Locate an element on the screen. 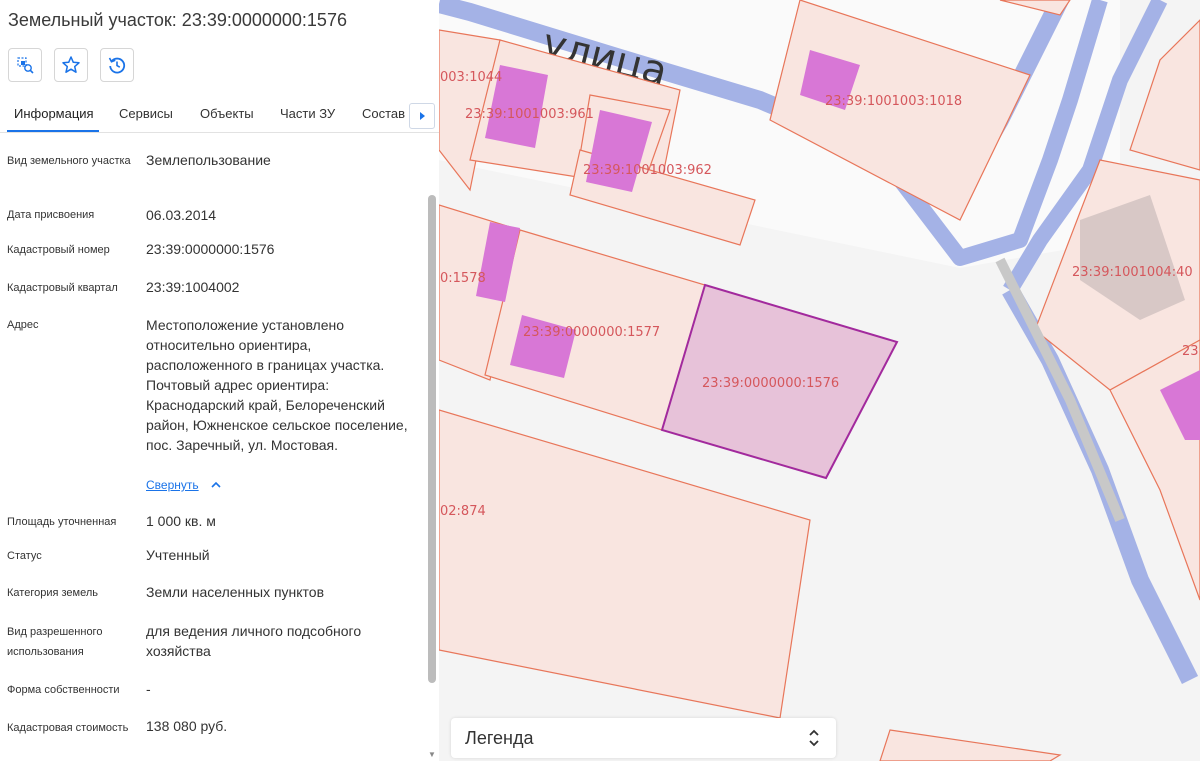  parcel-label-1001004-40: 23:39:1001004:40 is located at coordinates (1132, 272).